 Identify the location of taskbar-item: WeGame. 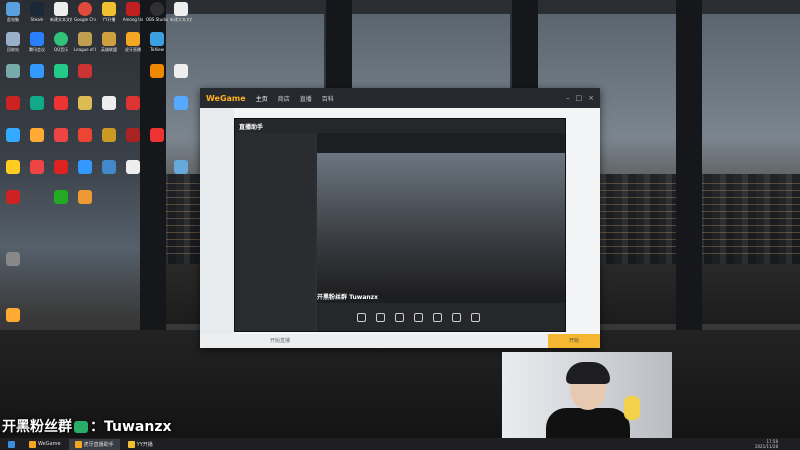
(45, 444).